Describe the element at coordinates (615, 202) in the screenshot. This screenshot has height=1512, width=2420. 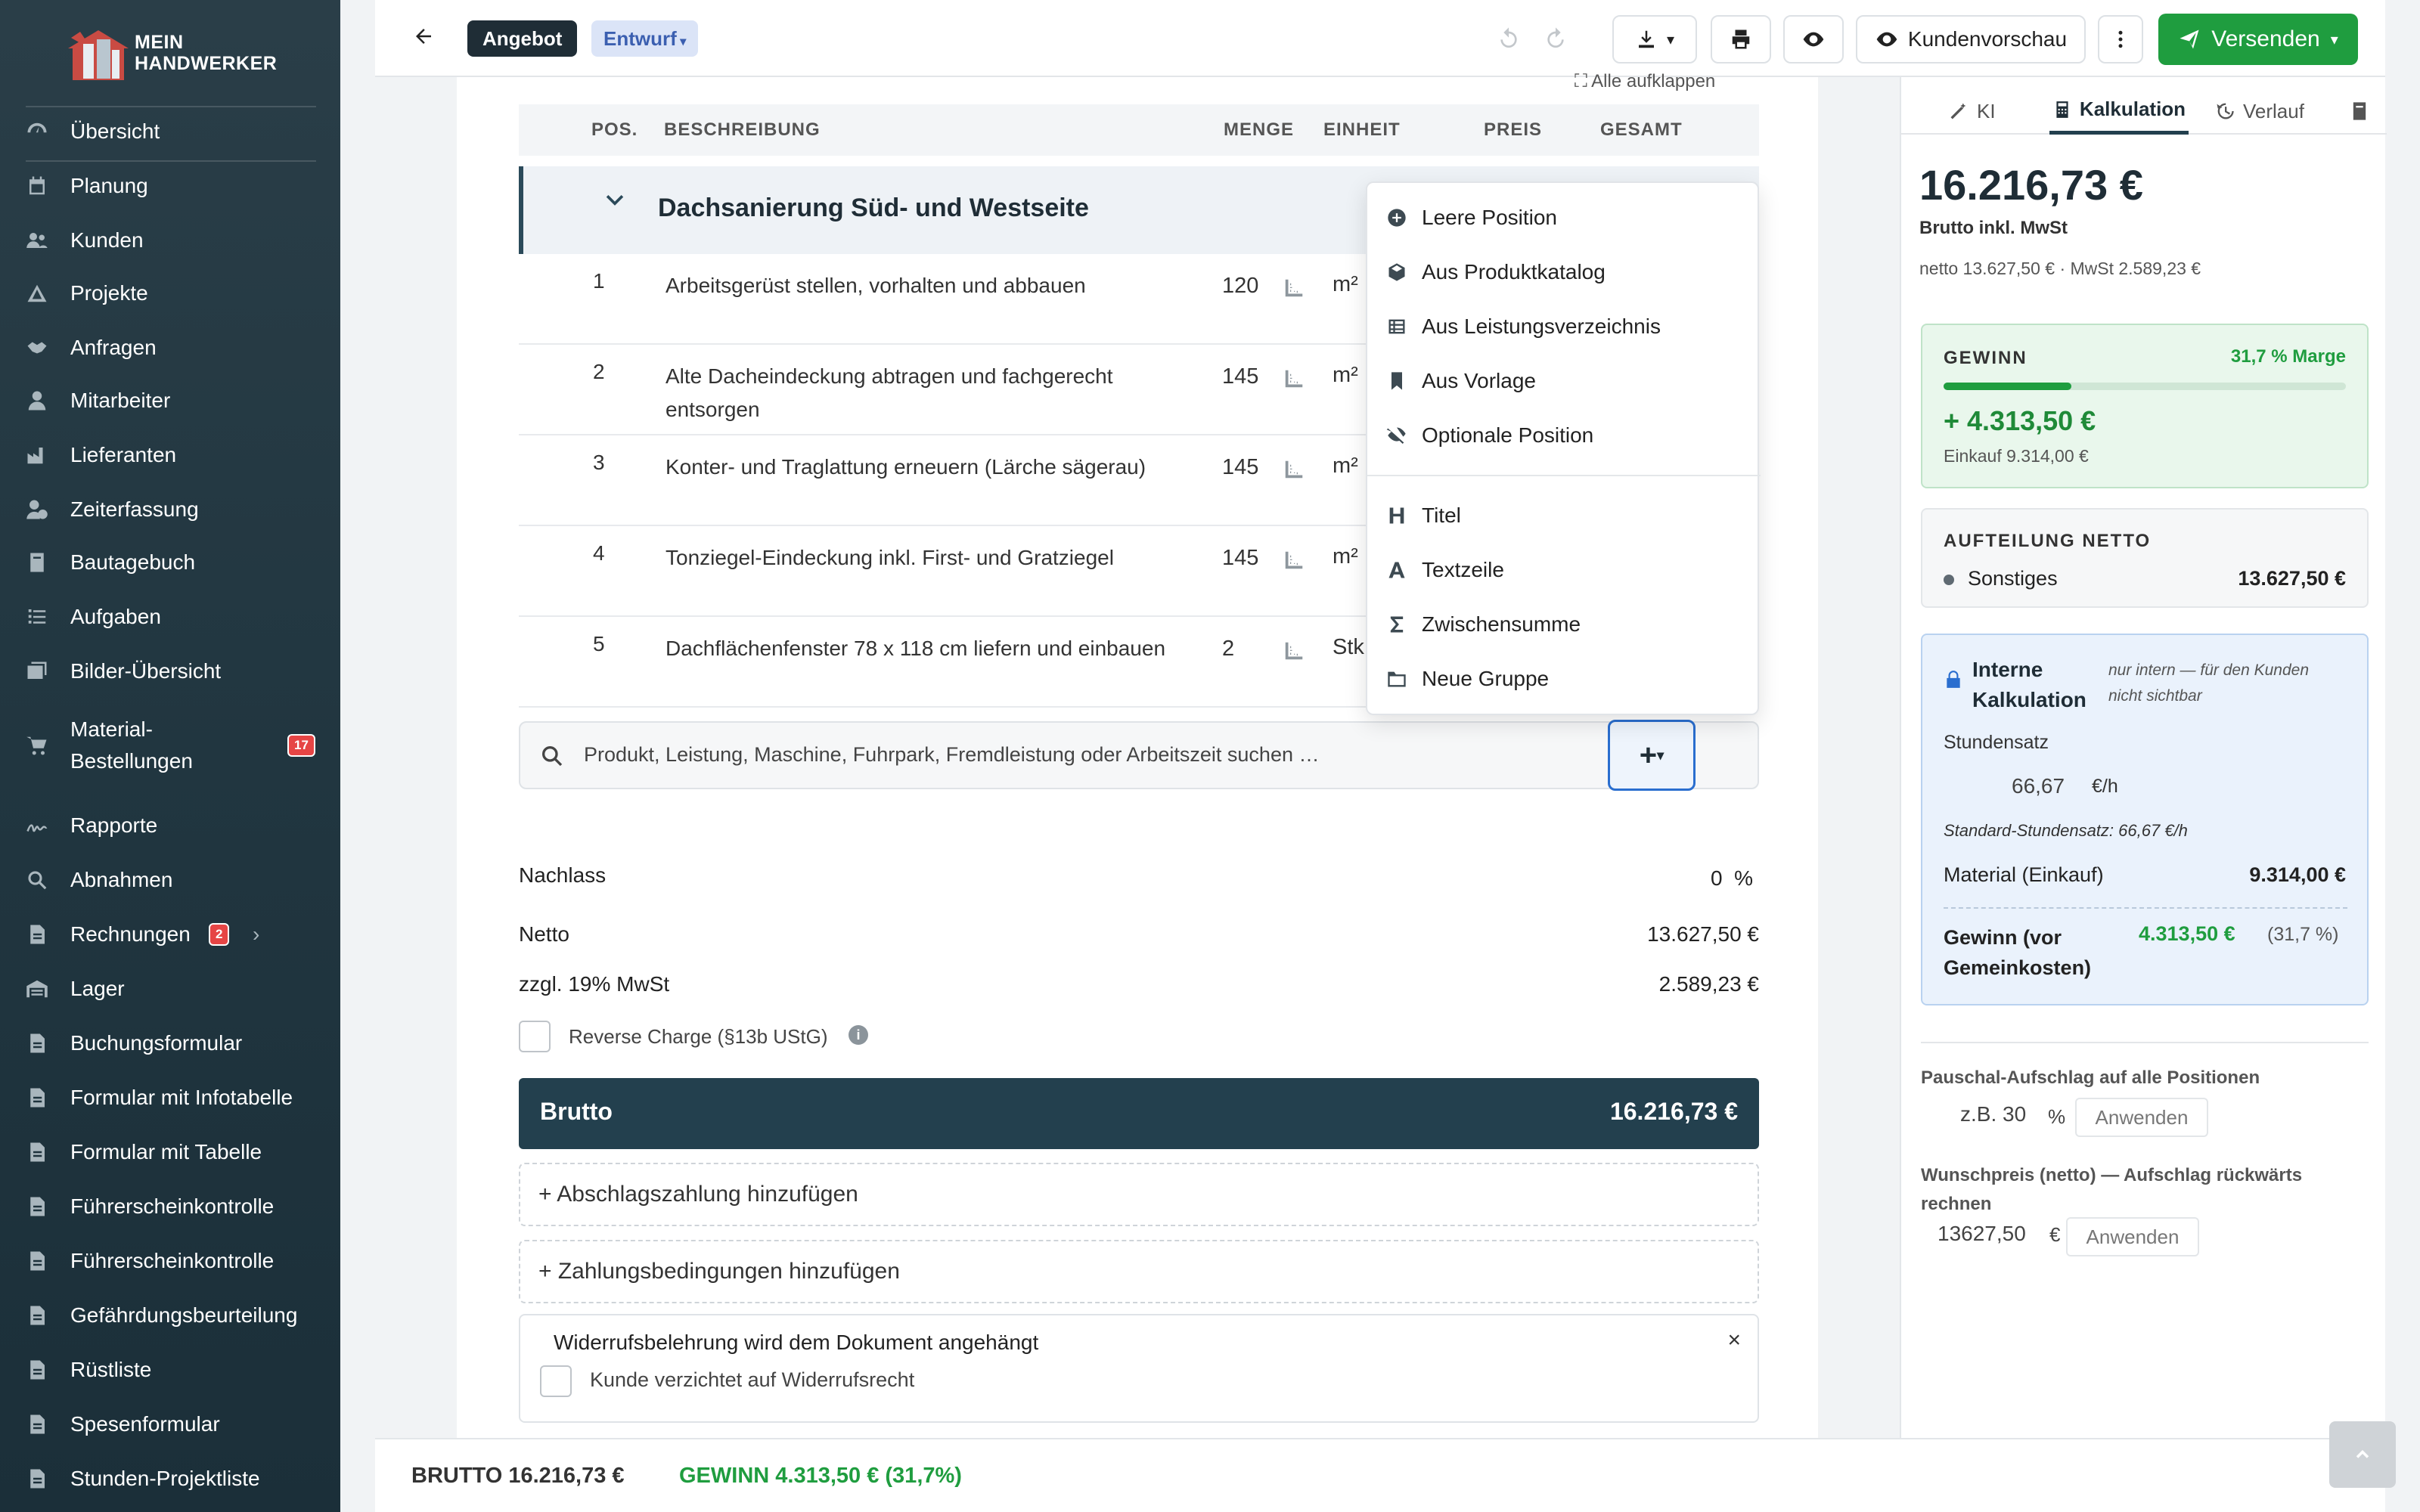
I see `chevron-down-icon` at that location.